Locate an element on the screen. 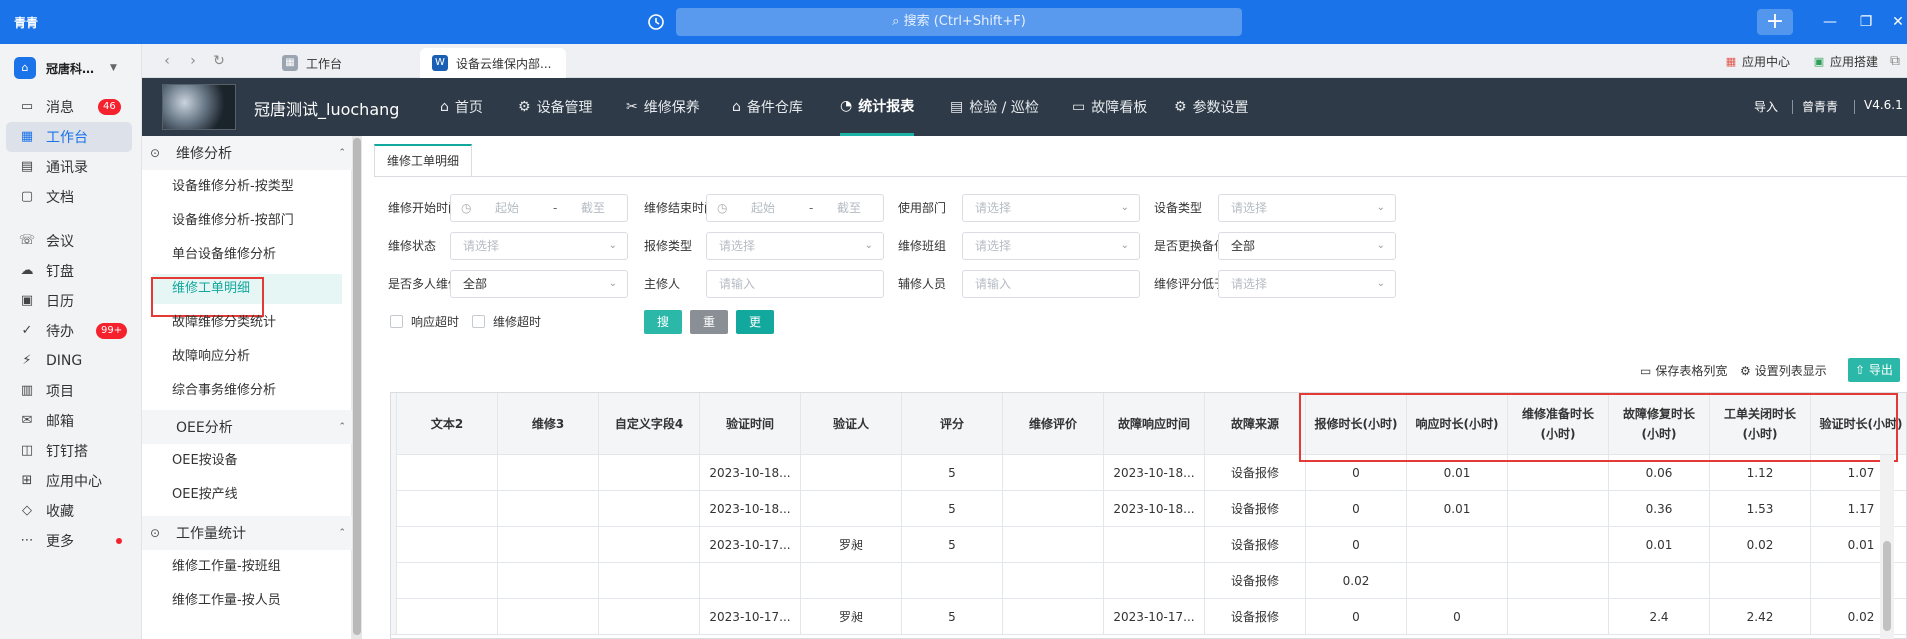 This screenshot has width=1907, height=639. team-select: 请选择 ⌄ is located at coordinates (1051, 246).